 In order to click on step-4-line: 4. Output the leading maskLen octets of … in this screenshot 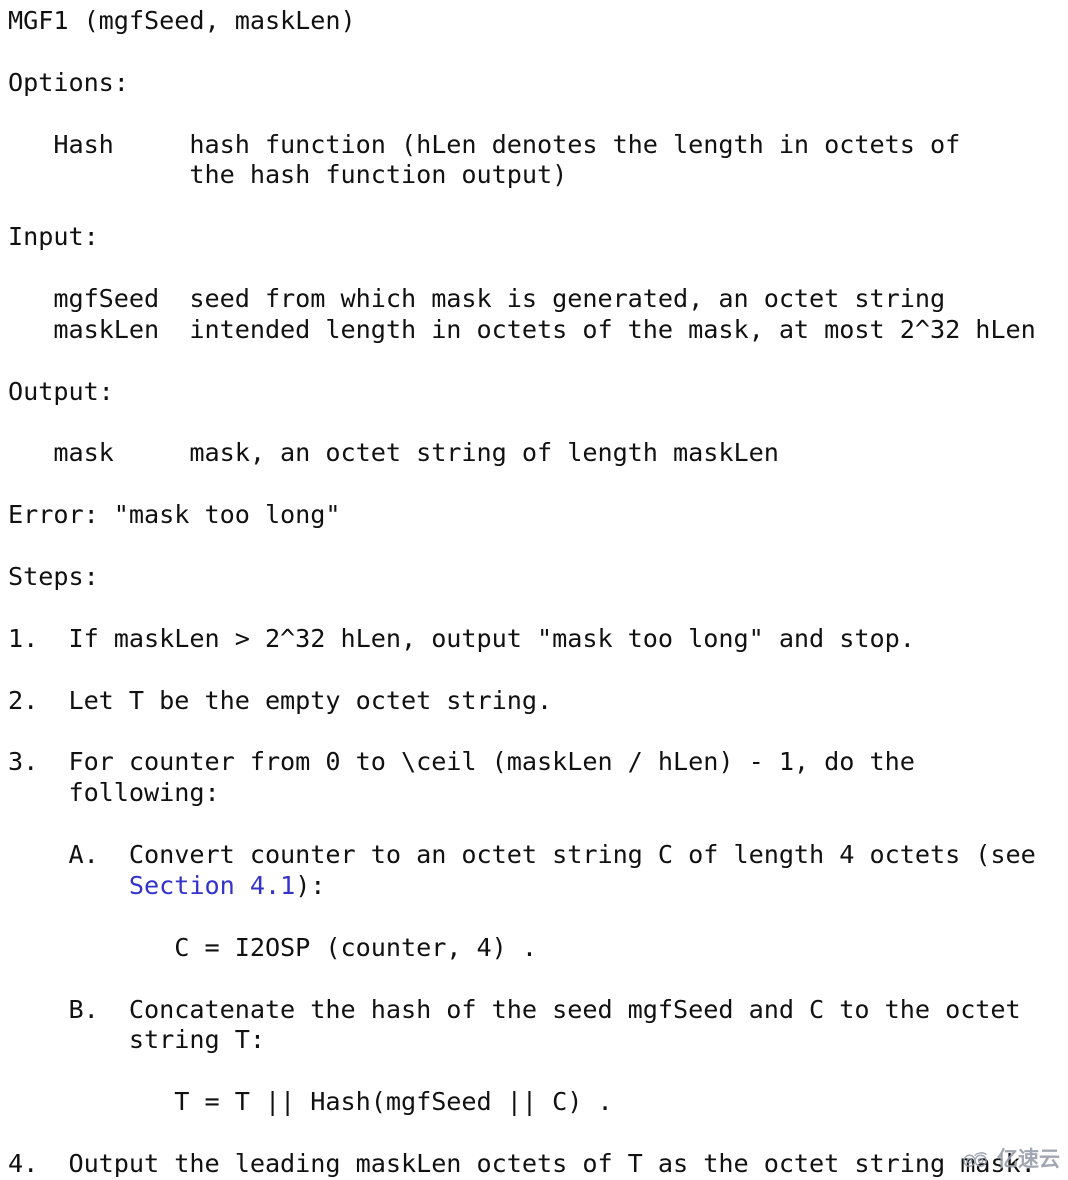, I will do `click(522, 1163)`.